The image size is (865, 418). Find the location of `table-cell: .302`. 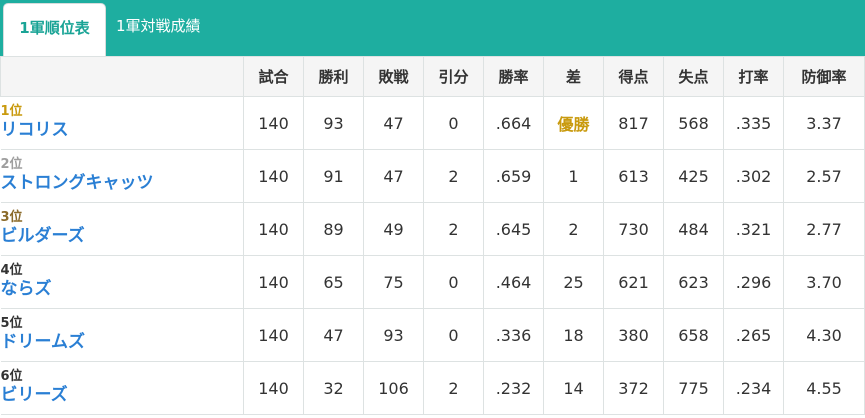

table-cell: .302 is located at coordinates (753, 176).